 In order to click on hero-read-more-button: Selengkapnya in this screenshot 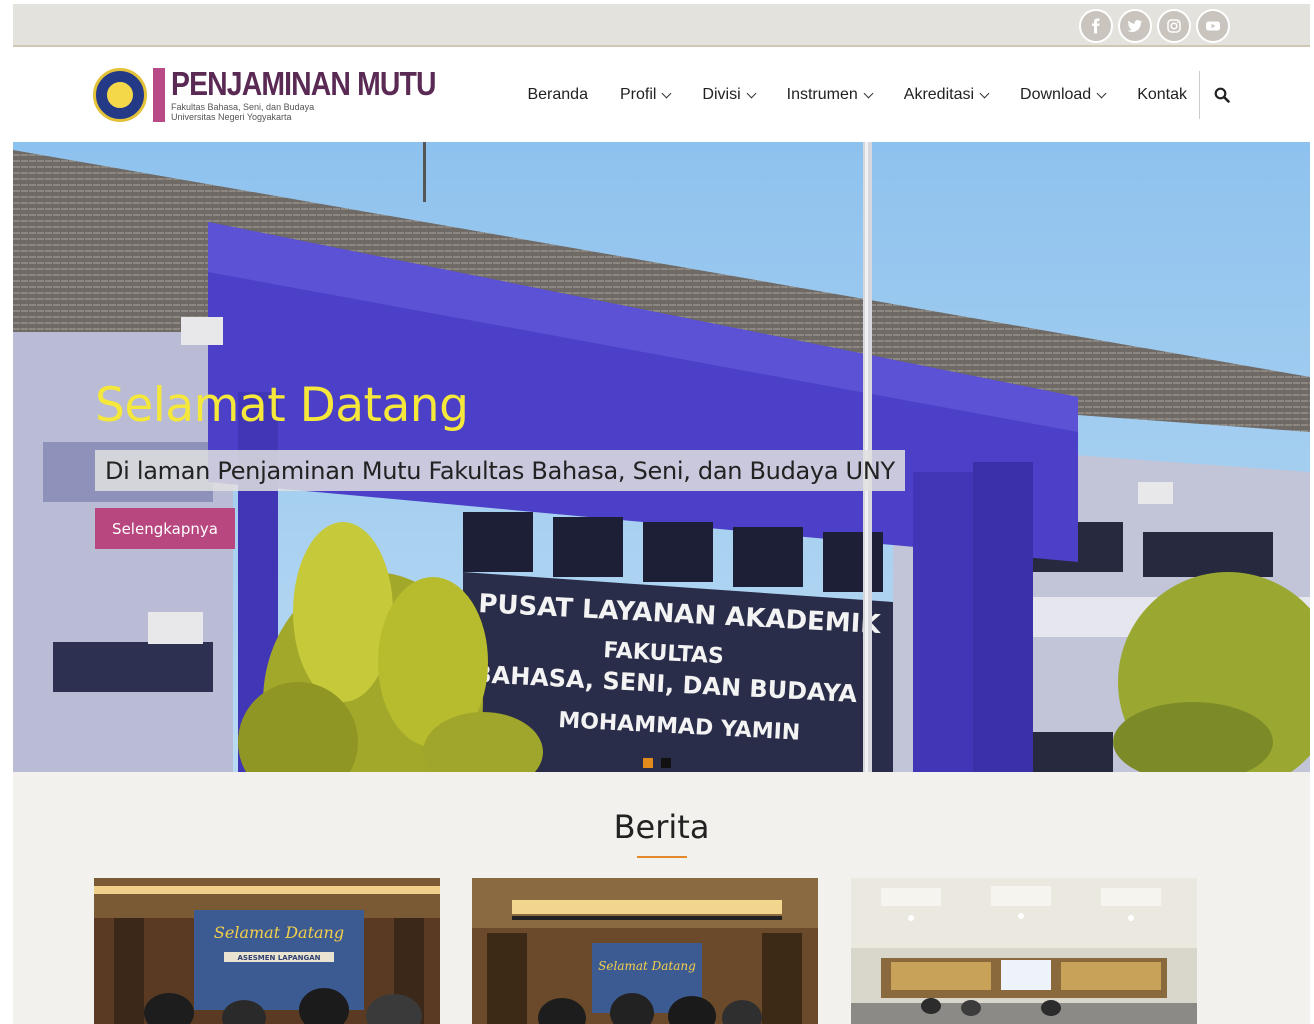, I will do `click(165, 528)`.